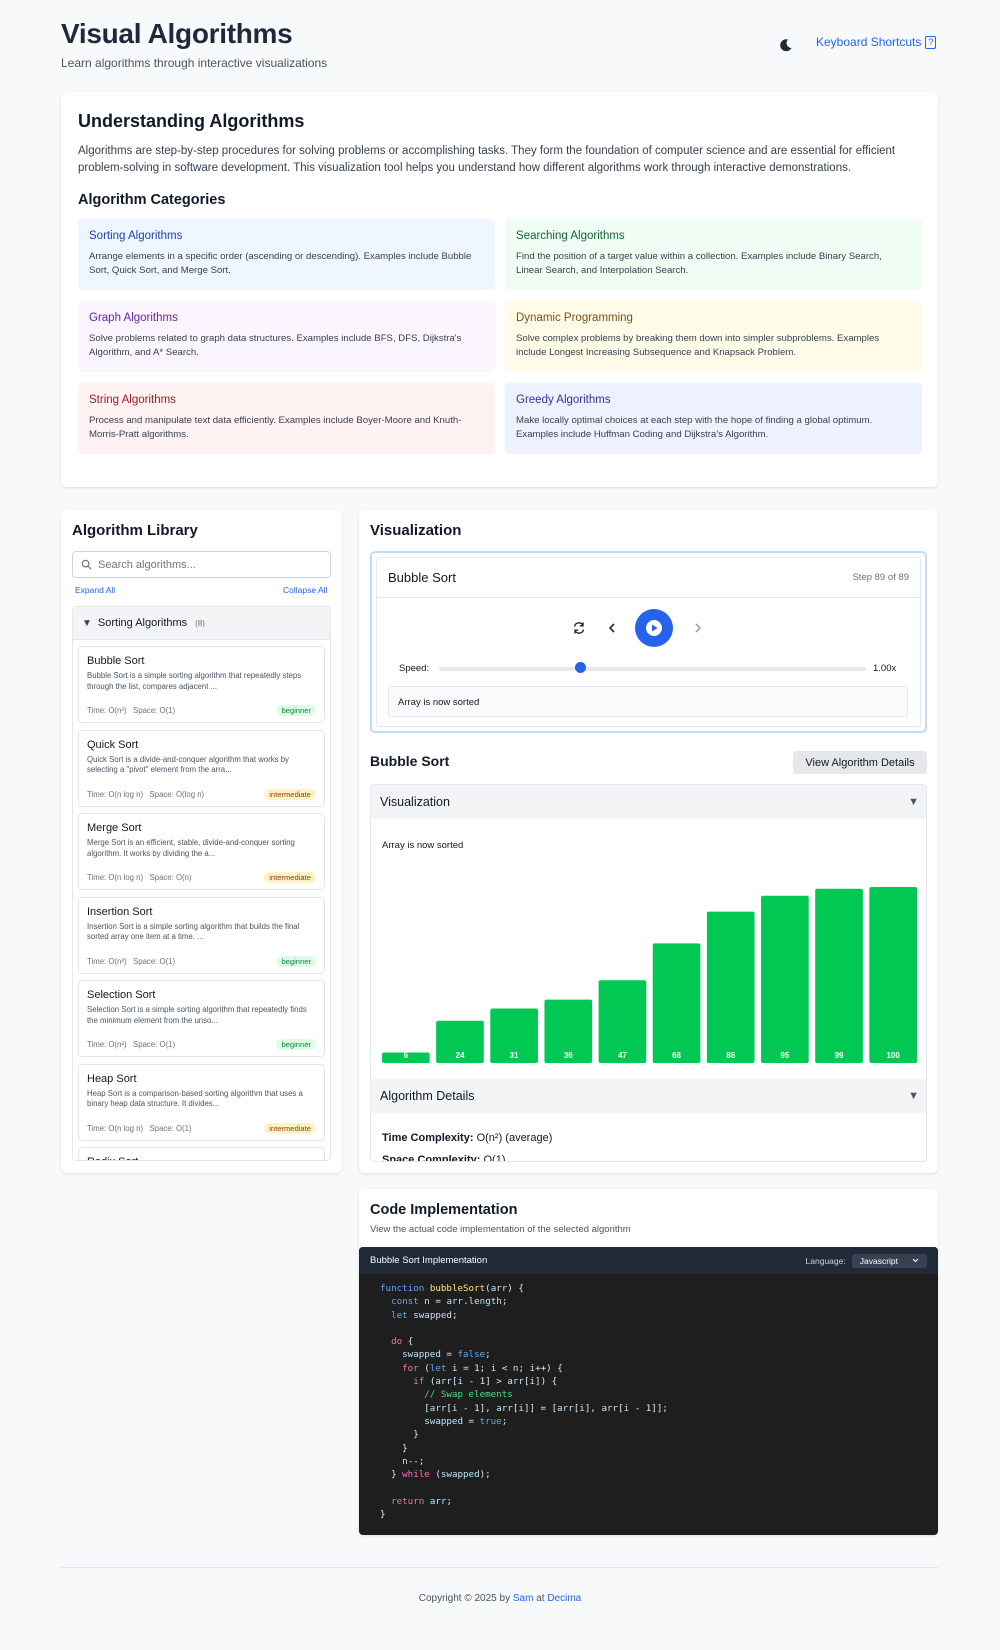 The height and width of the screenshot is (1650, 1000). I want to click on keyboard-shortcuts-link: Keyboard Shortcuts ?, so click(876, 42).